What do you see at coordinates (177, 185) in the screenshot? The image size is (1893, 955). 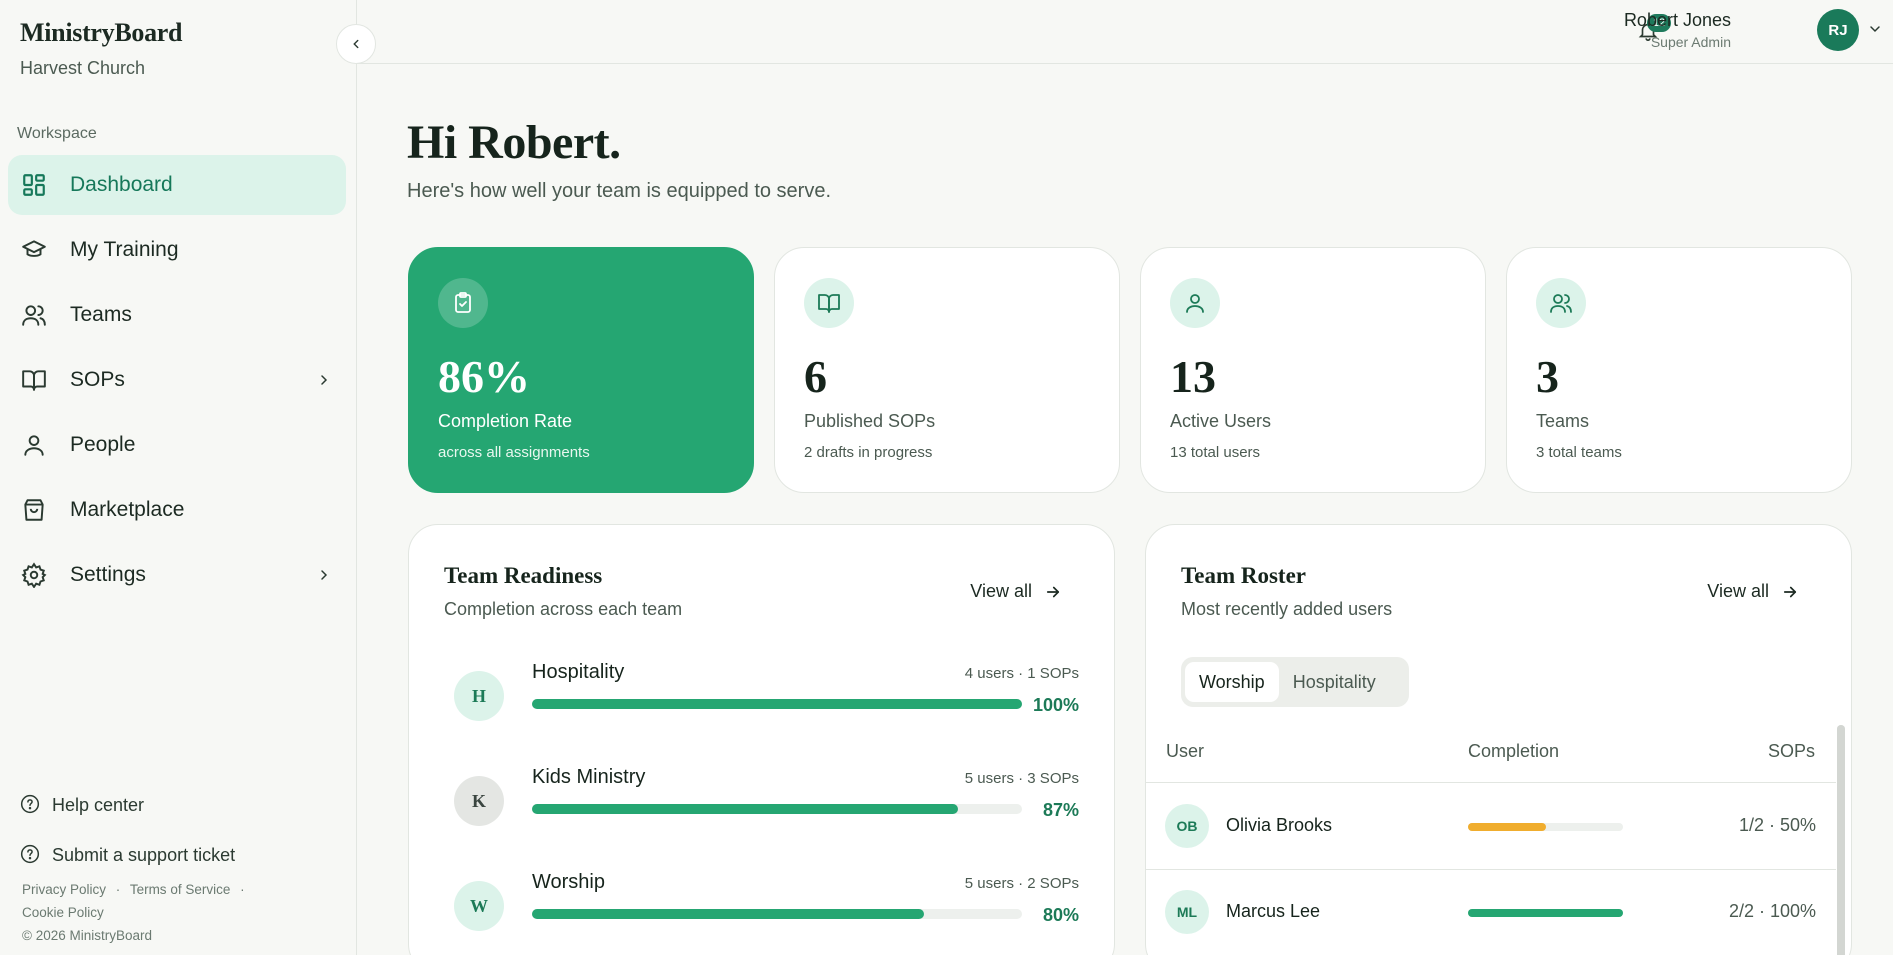 I see `nav-item-dashboard: Dashboard` at bounding box center [177, 185].